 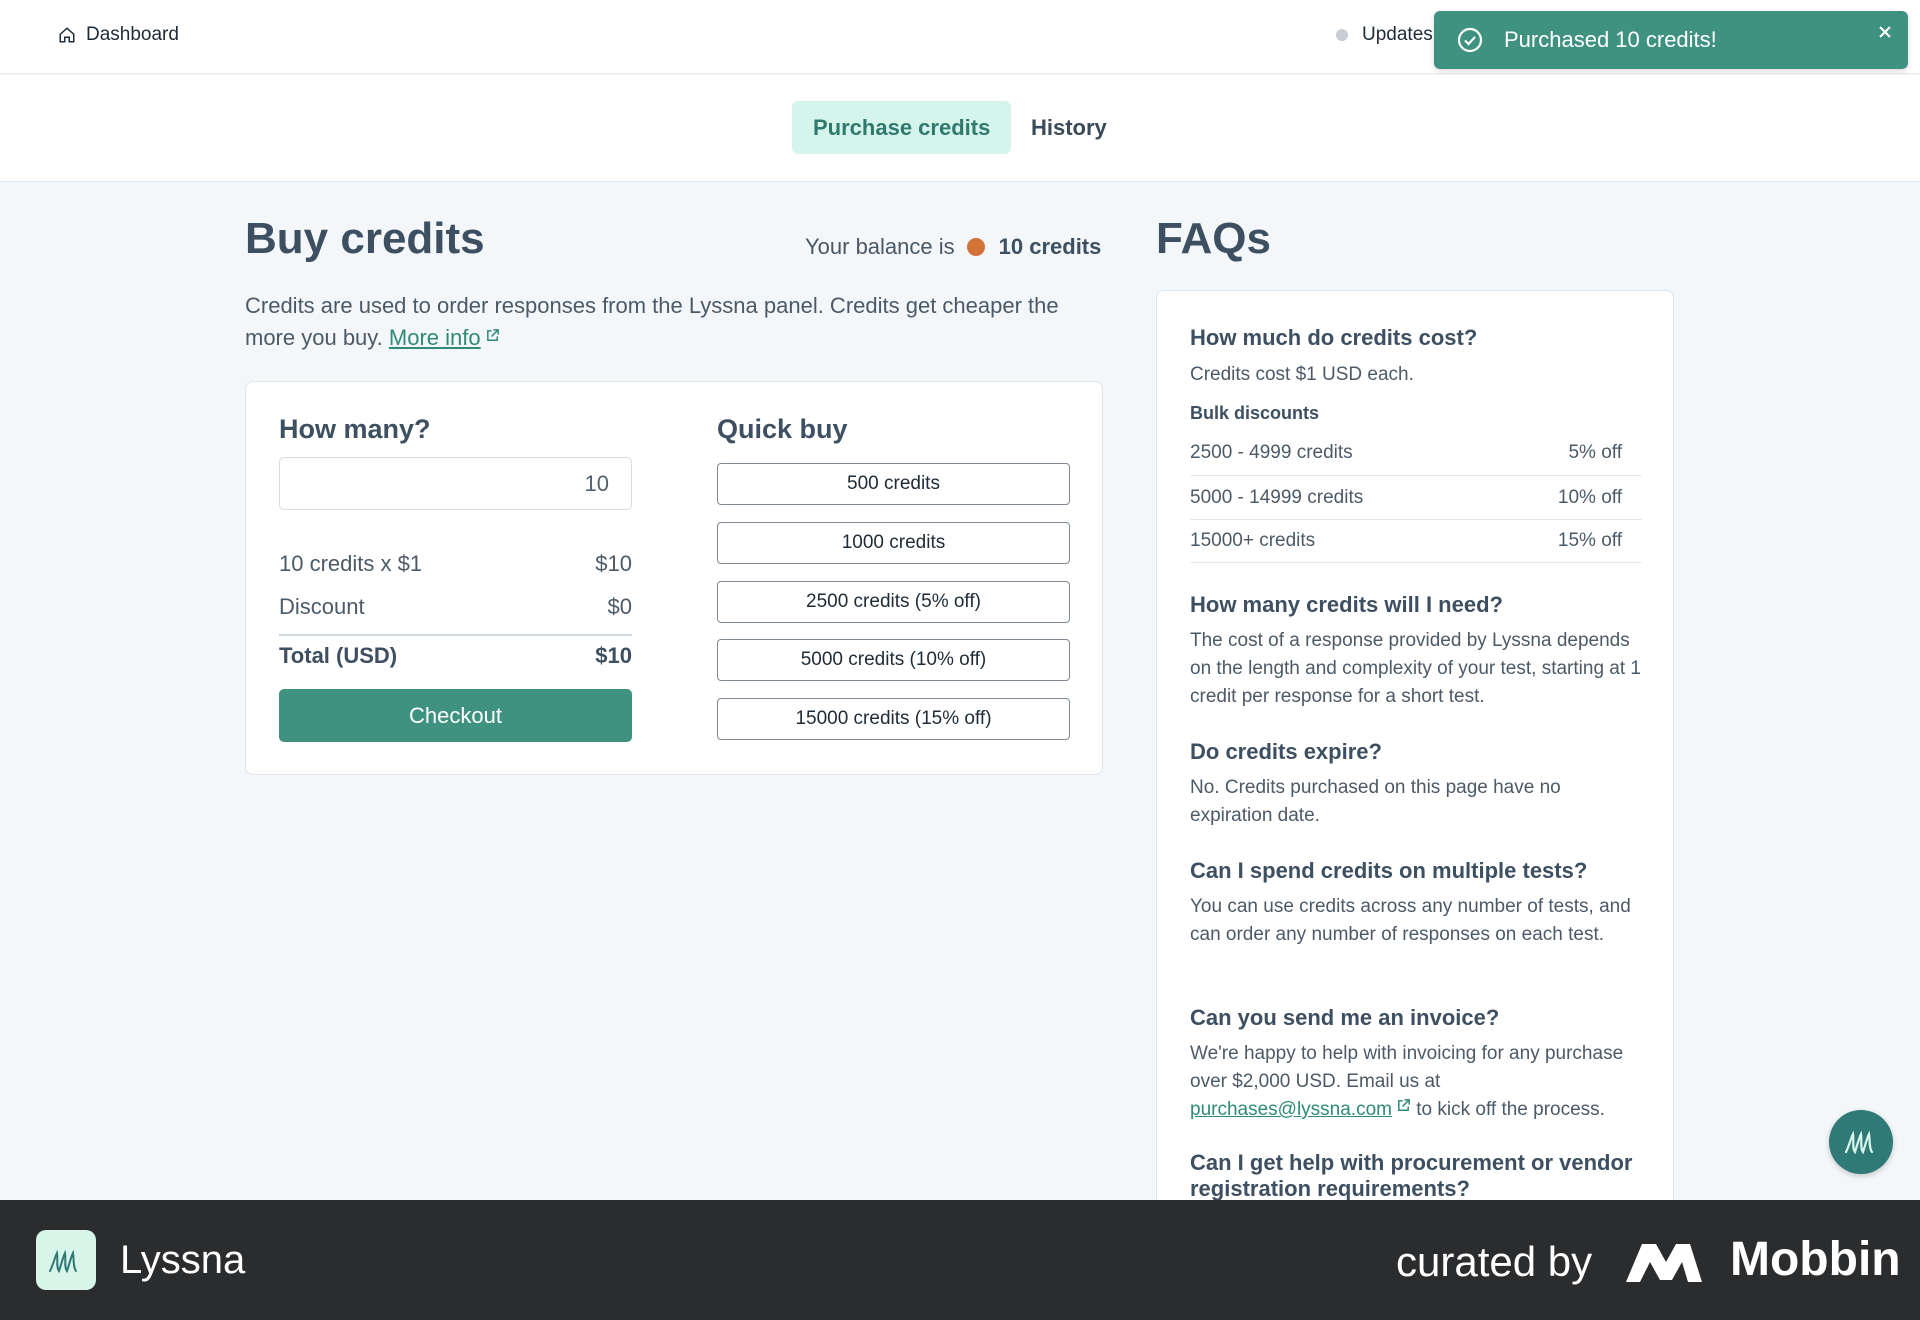 What do you see at coordinates (67, 35) in the screenshot?
I see `home-icon` at bounding box center [67, 35].